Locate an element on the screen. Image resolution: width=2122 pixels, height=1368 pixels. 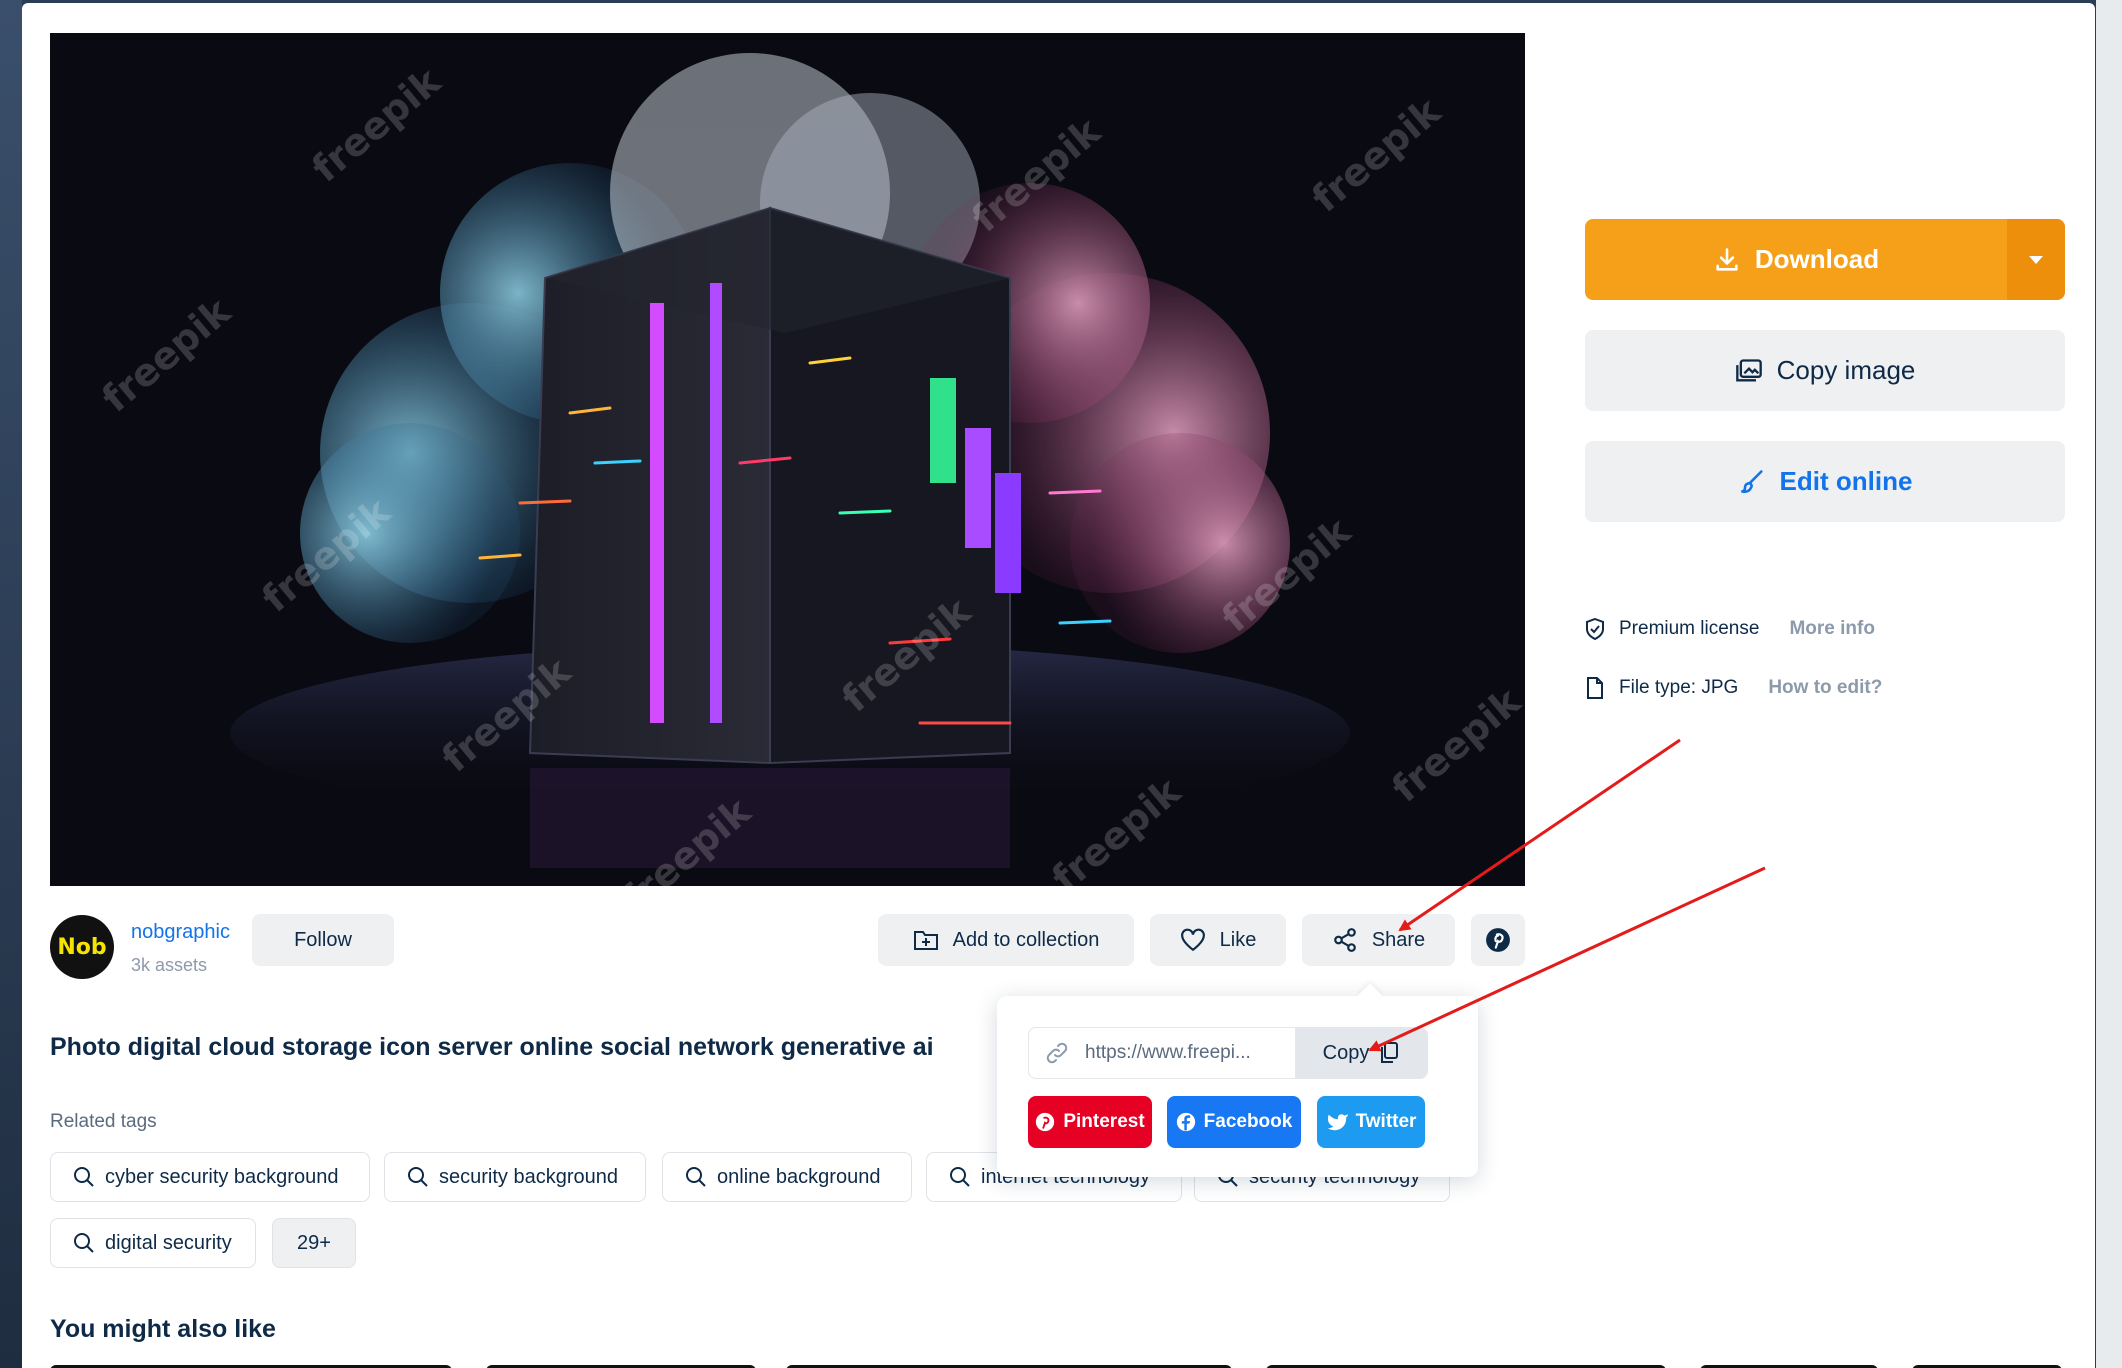
copy-icon is located at coordinates (1390, 1052).